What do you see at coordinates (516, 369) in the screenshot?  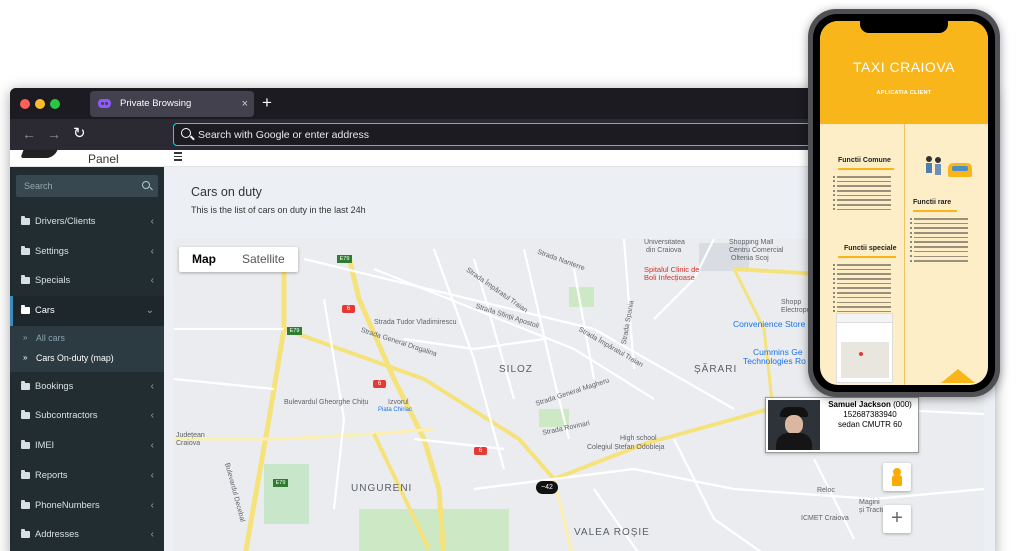 I see `map-label-siloz: SILOZ` at bounding box center [516, 369].